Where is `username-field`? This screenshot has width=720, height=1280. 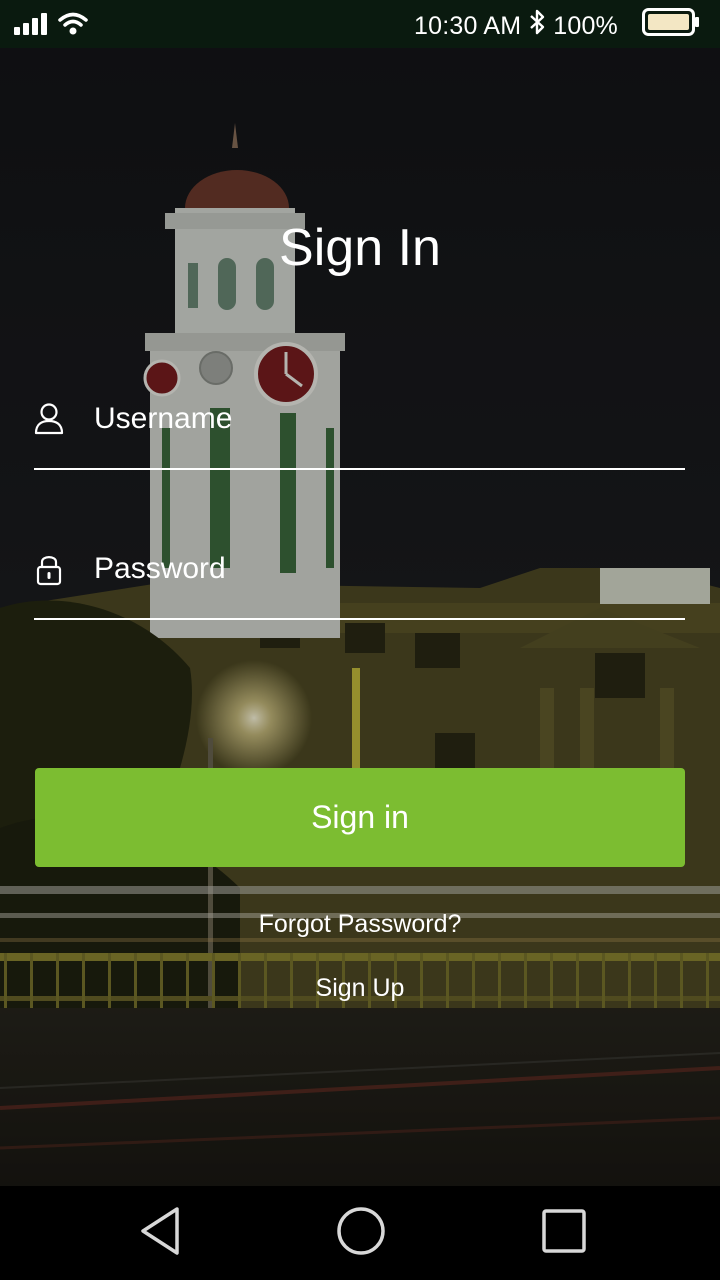 username-field is located at coordinates (359, 434).